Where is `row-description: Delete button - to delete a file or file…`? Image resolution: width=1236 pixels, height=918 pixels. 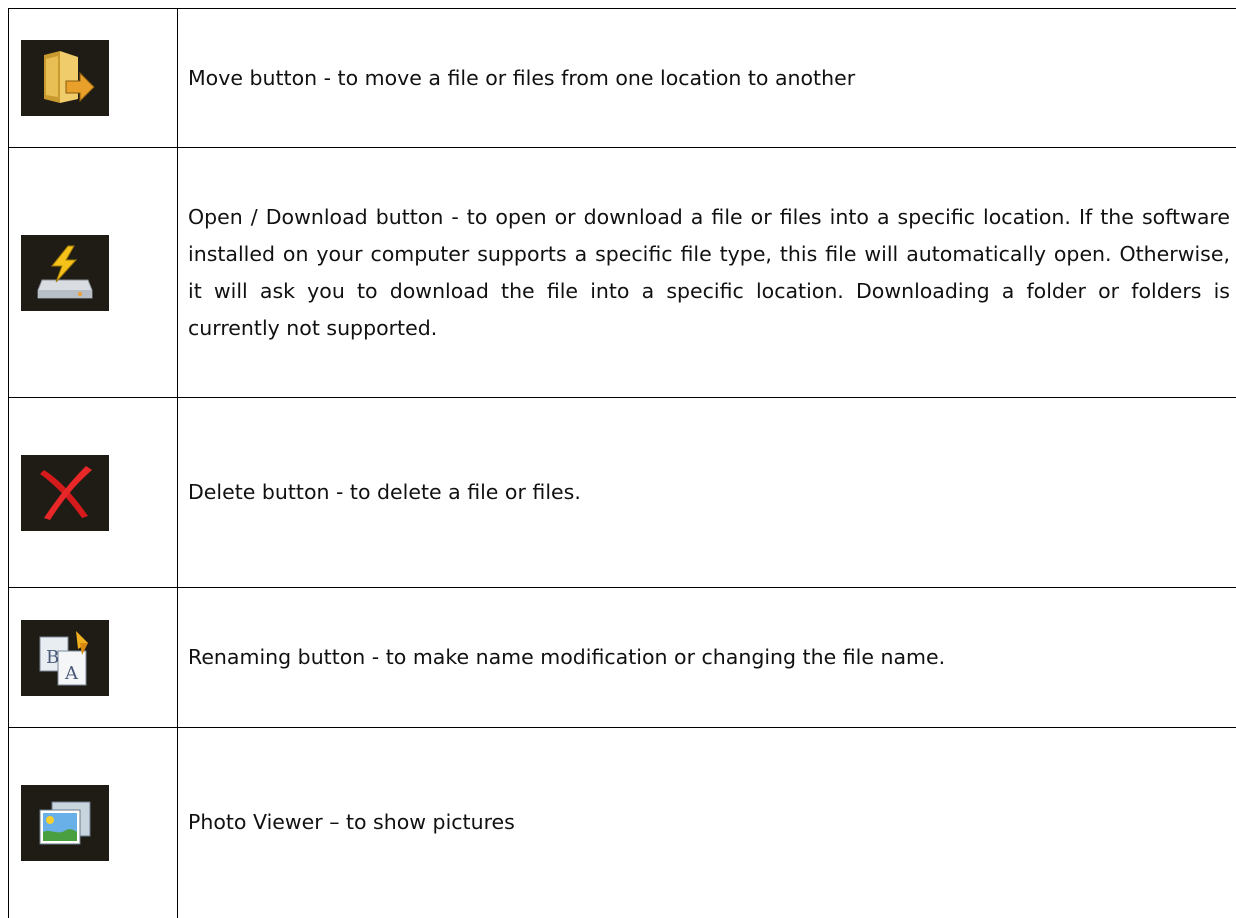
row-description: Delete button - to delete a file or file… is located at coordinates (709, 492).